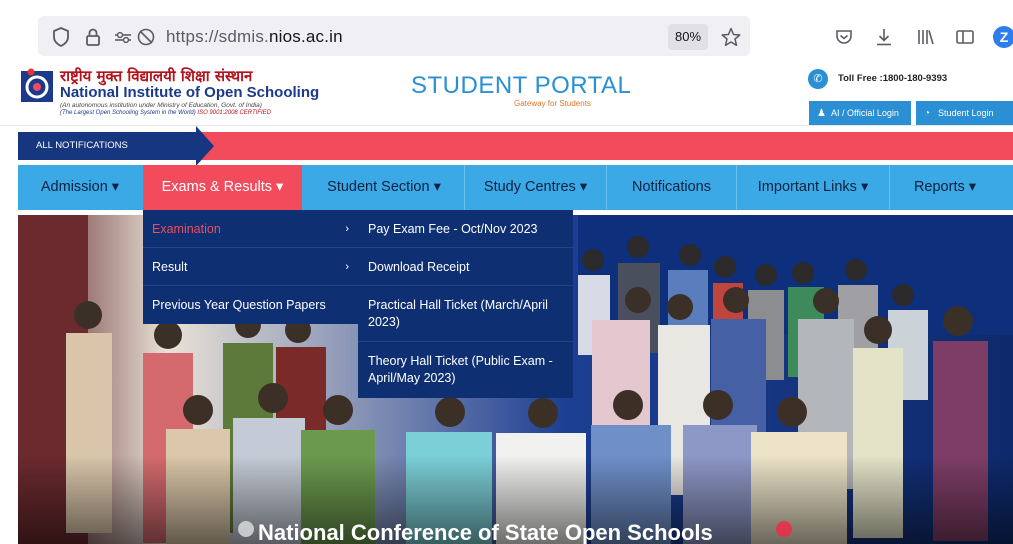 This screenshot has width=1013, height=544. What do you see at coordinates (688, 37) in the screenshot?
I see `zoom-indicator: 80%` at bounding box center [688, 37].